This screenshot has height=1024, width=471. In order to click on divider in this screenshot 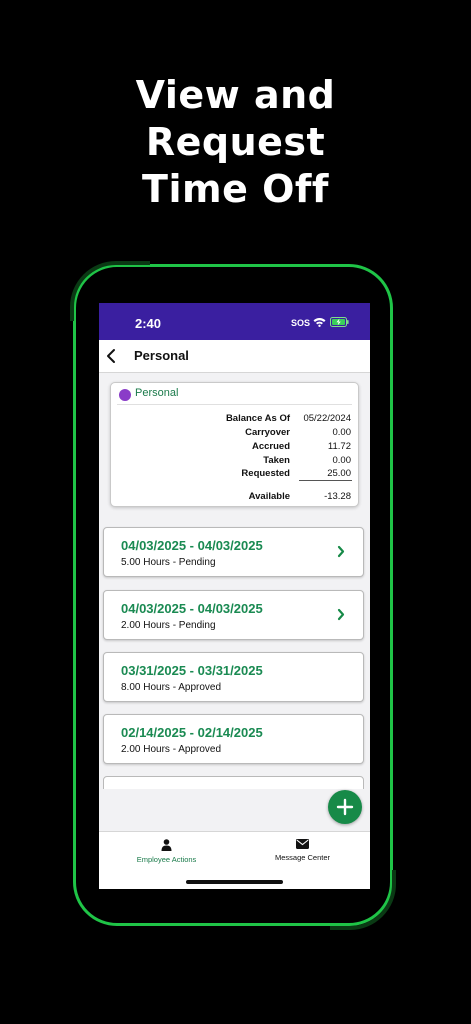, I will do `click(234, 404)`.